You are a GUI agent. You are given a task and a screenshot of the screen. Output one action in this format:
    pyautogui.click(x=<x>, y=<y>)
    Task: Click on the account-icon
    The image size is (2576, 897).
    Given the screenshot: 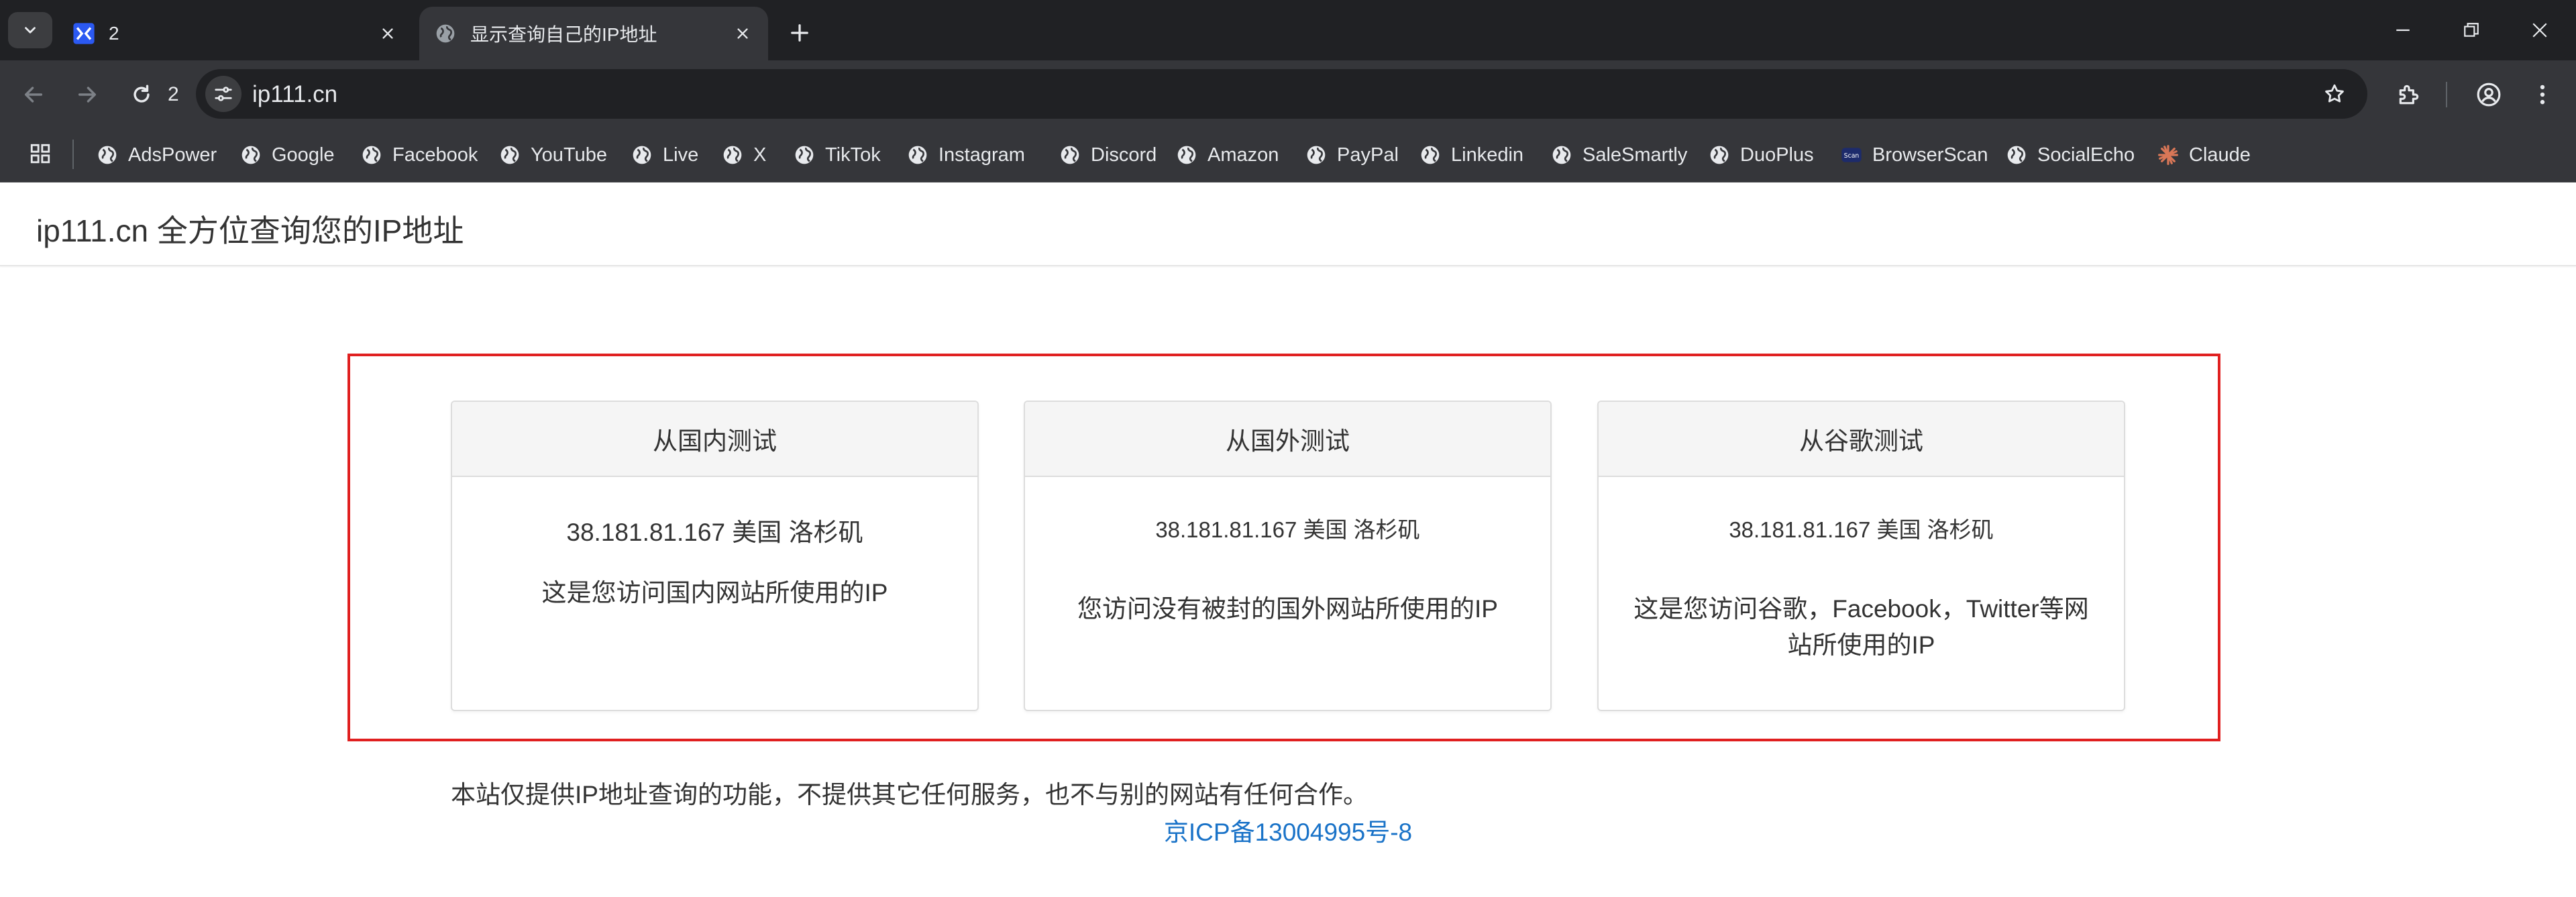 What is the action you would take?
    pyautogui.click(x=2489, y=95)
    